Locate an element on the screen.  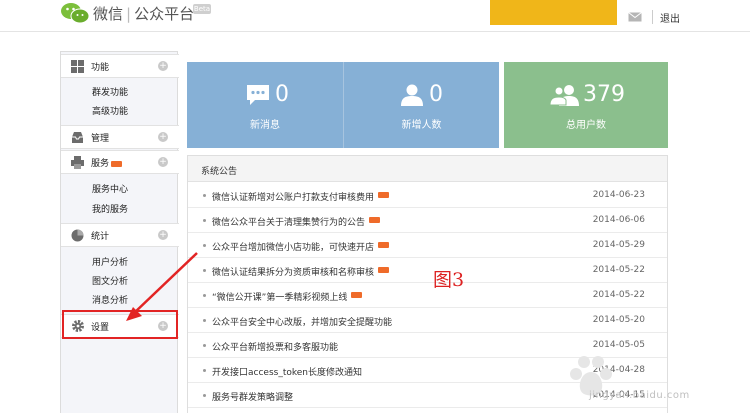
brand-name: 微信 is located at coordinates (108, 14).